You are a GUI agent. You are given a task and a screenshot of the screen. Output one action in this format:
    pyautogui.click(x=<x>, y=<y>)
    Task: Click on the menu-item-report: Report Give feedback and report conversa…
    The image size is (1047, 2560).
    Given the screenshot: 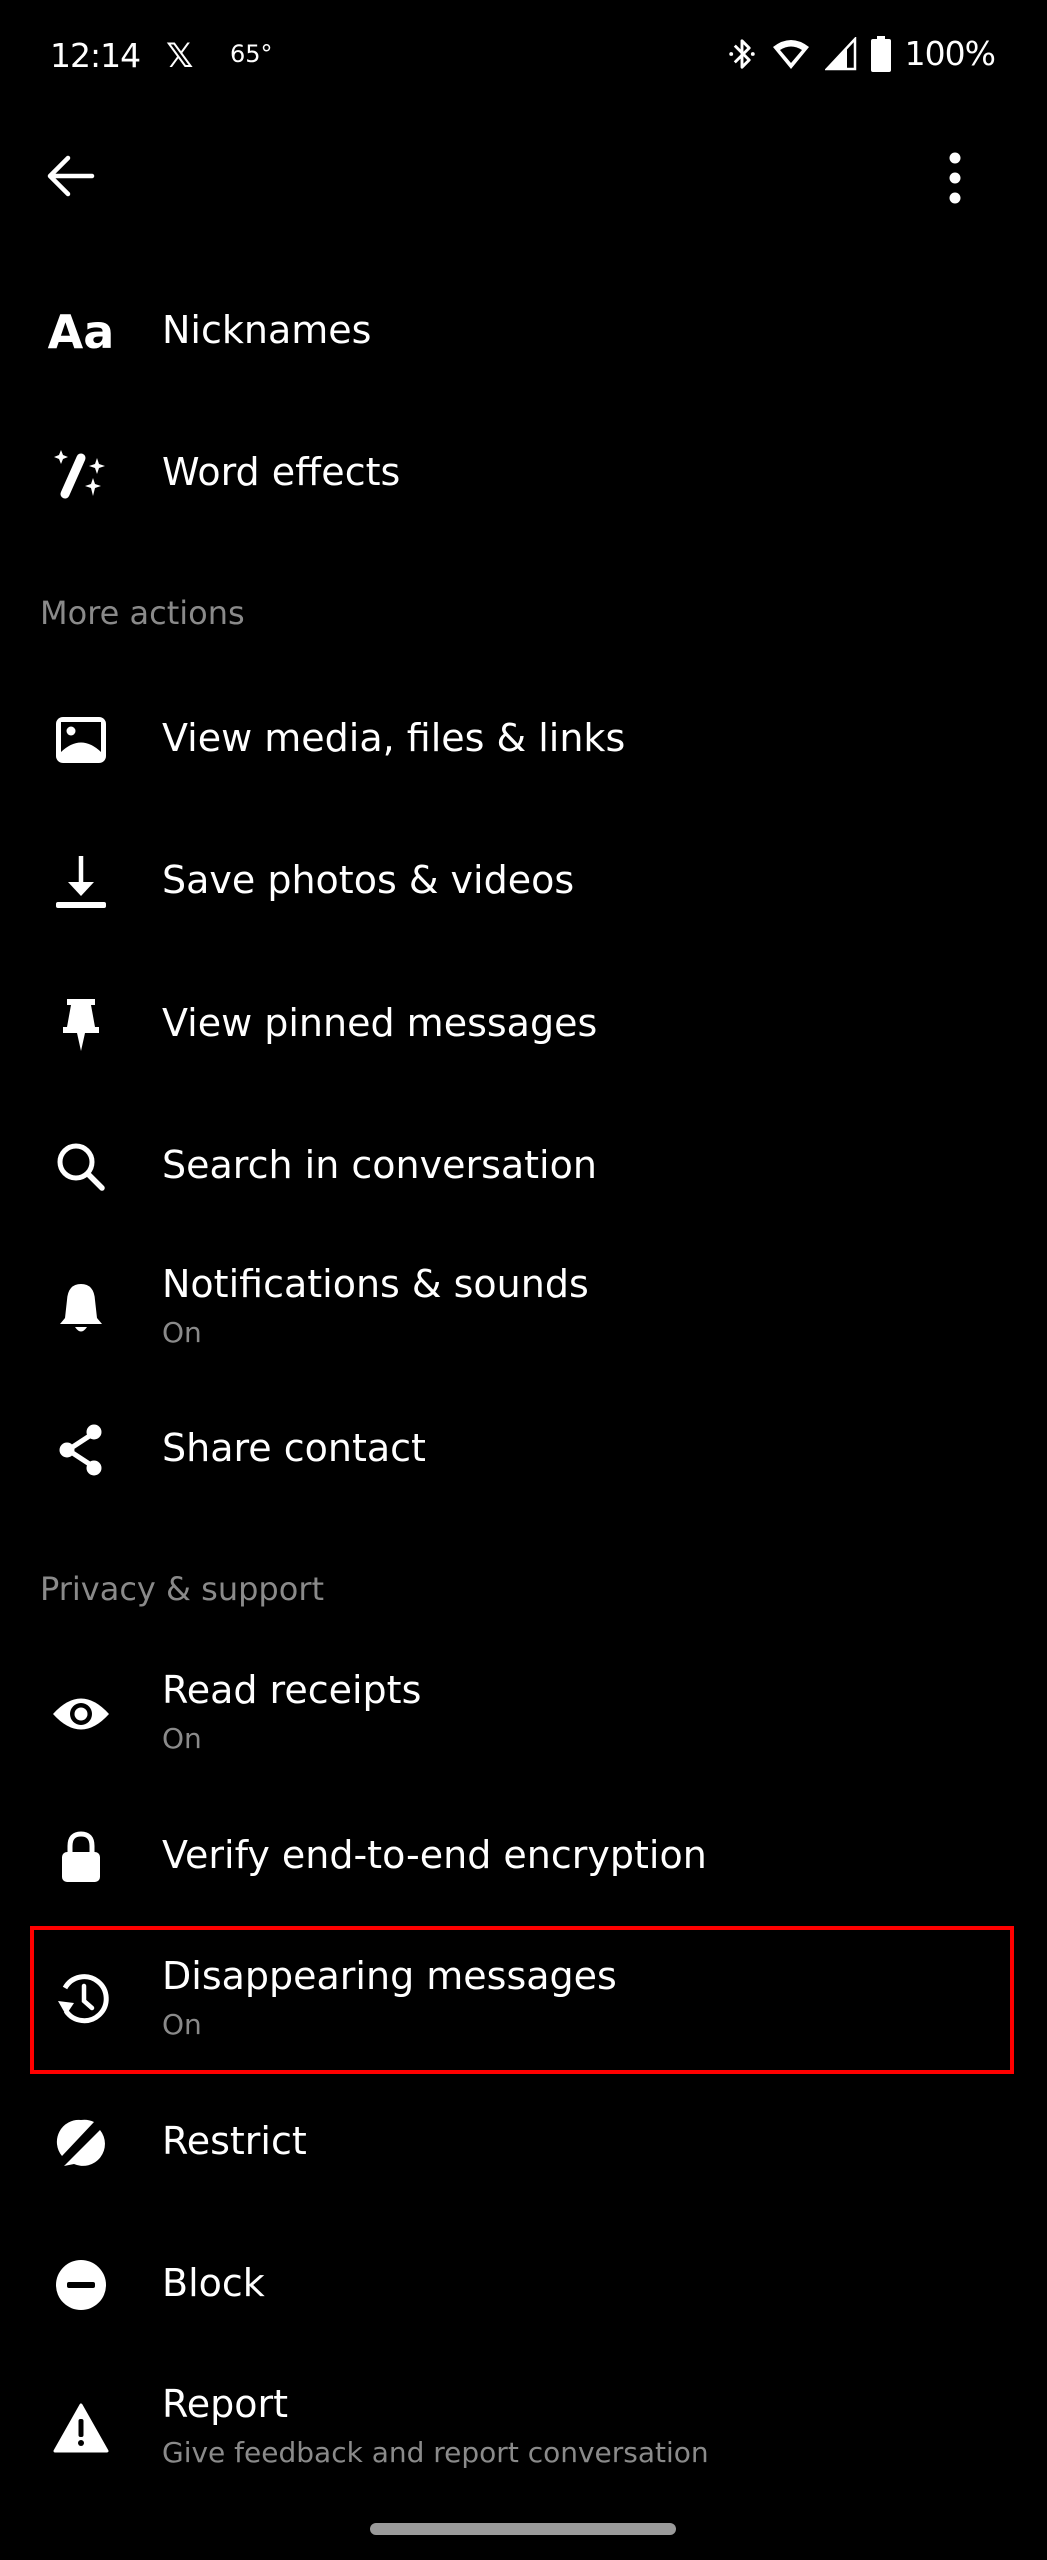 What is the action you would take?
    pyautogui.click(x=523, y=2428)
    